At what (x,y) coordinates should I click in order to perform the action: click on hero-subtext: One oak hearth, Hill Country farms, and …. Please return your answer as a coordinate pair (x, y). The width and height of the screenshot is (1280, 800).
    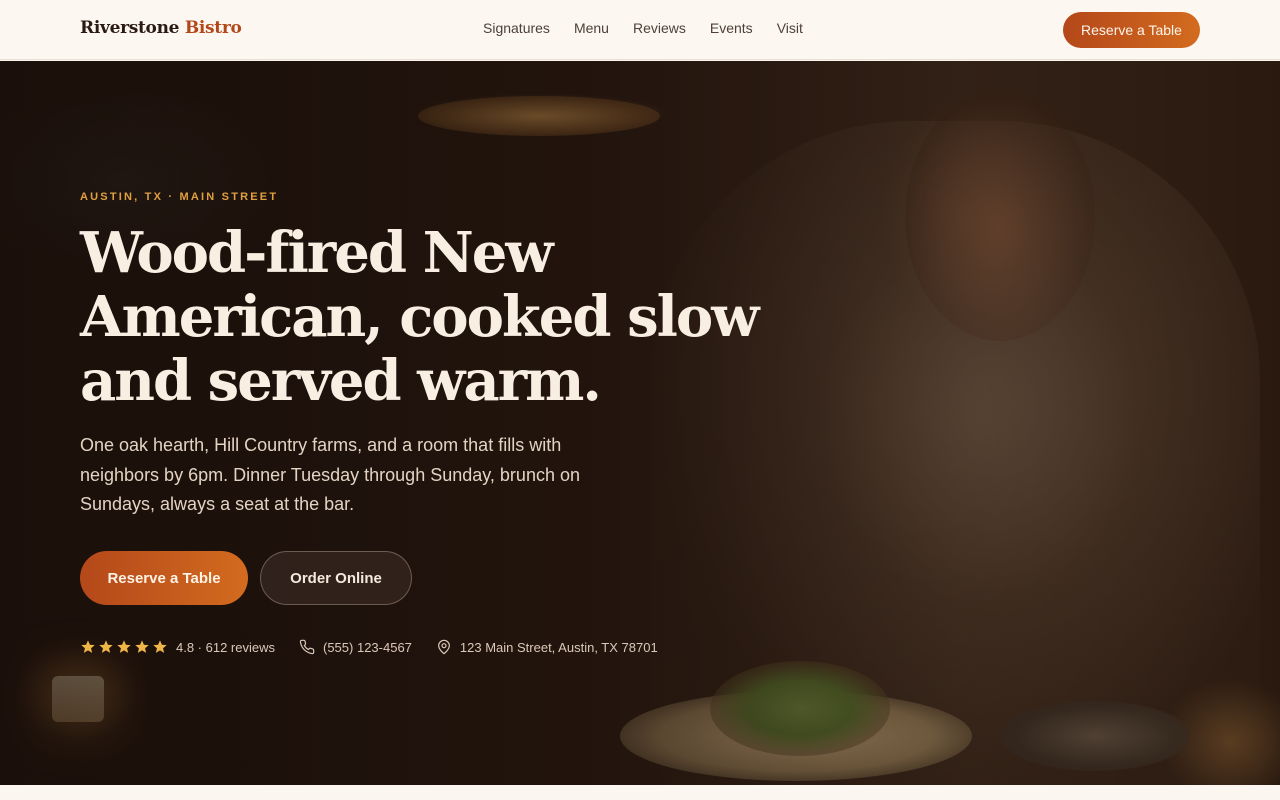
    Looking at the image, I should click on (330, 474).